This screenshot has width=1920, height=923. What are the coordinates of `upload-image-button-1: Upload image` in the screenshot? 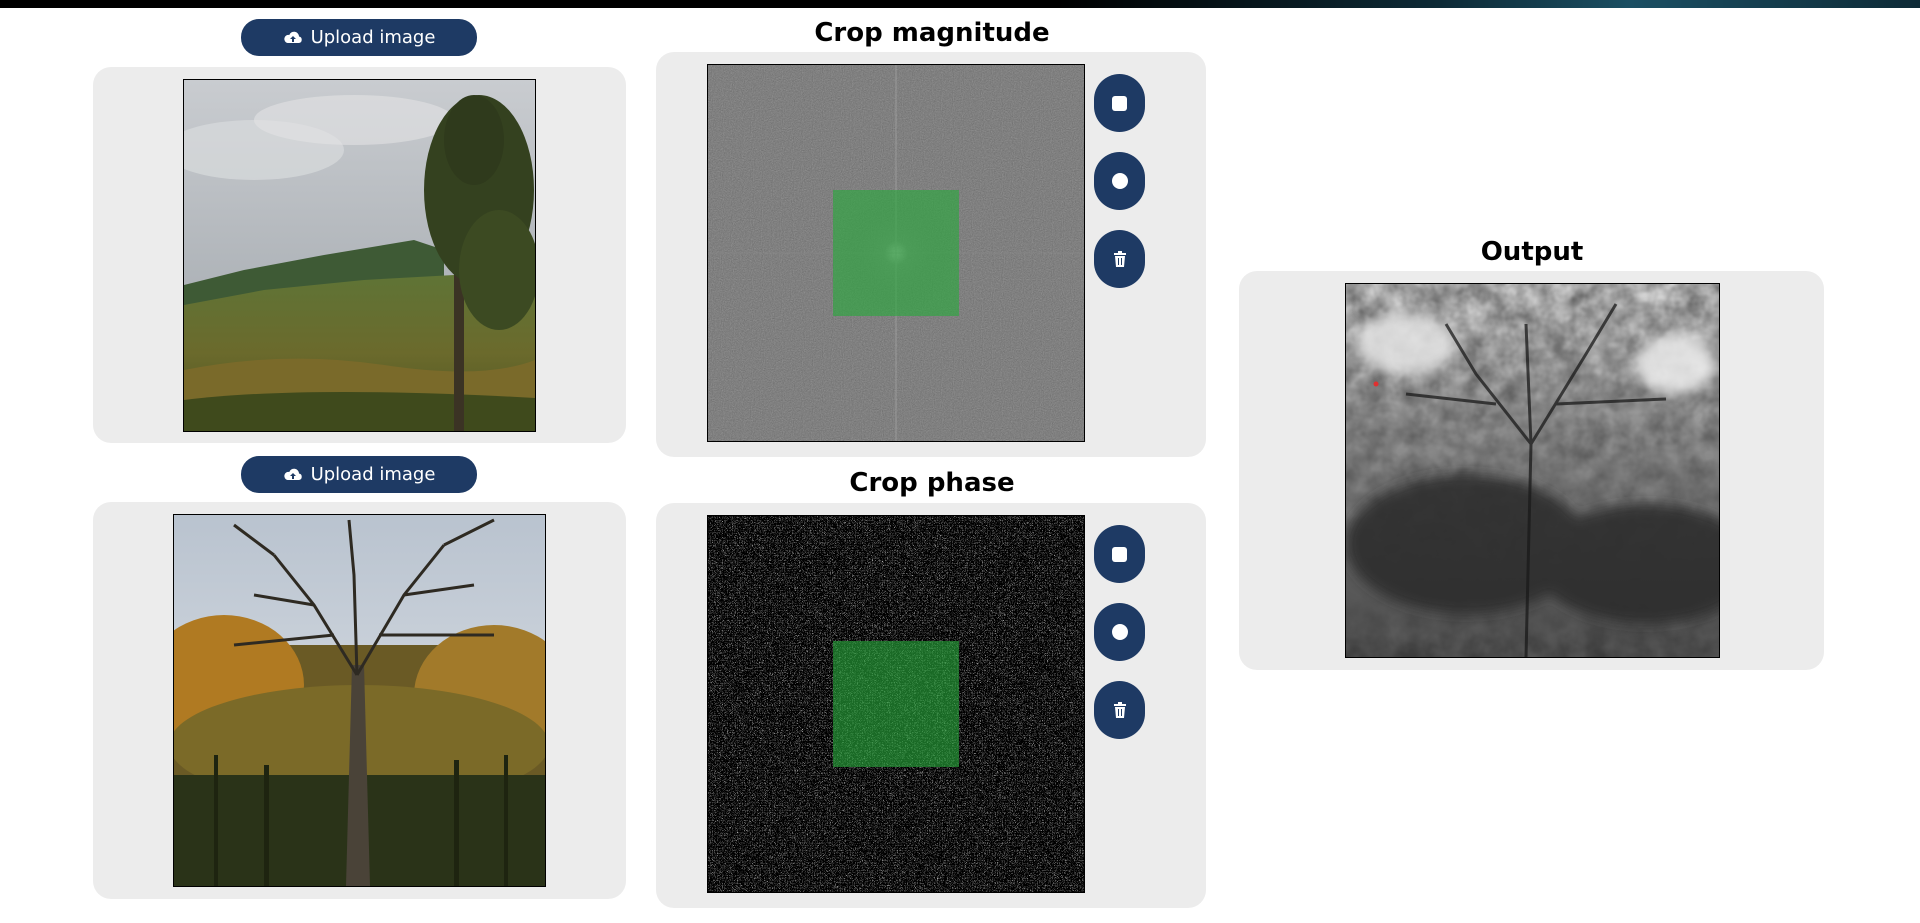 It's located at (359, 37).